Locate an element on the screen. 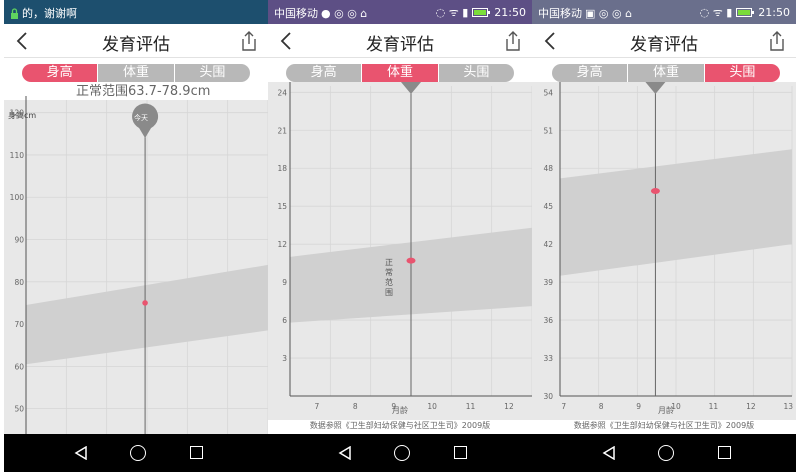  y-tick-label: 110 is located at coordinates (17, 155).